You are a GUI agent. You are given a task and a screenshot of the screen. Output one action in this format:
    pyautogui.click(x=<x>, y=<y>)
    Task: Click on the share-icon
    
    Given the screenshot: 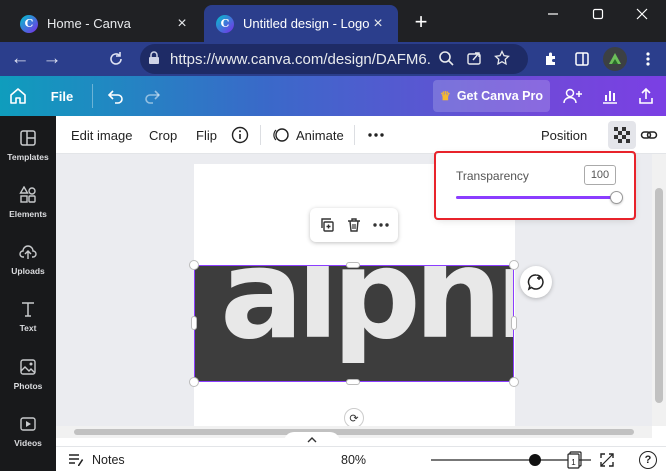 What is the action you would take?
    pyautogui.click(x=474, y=59)
    